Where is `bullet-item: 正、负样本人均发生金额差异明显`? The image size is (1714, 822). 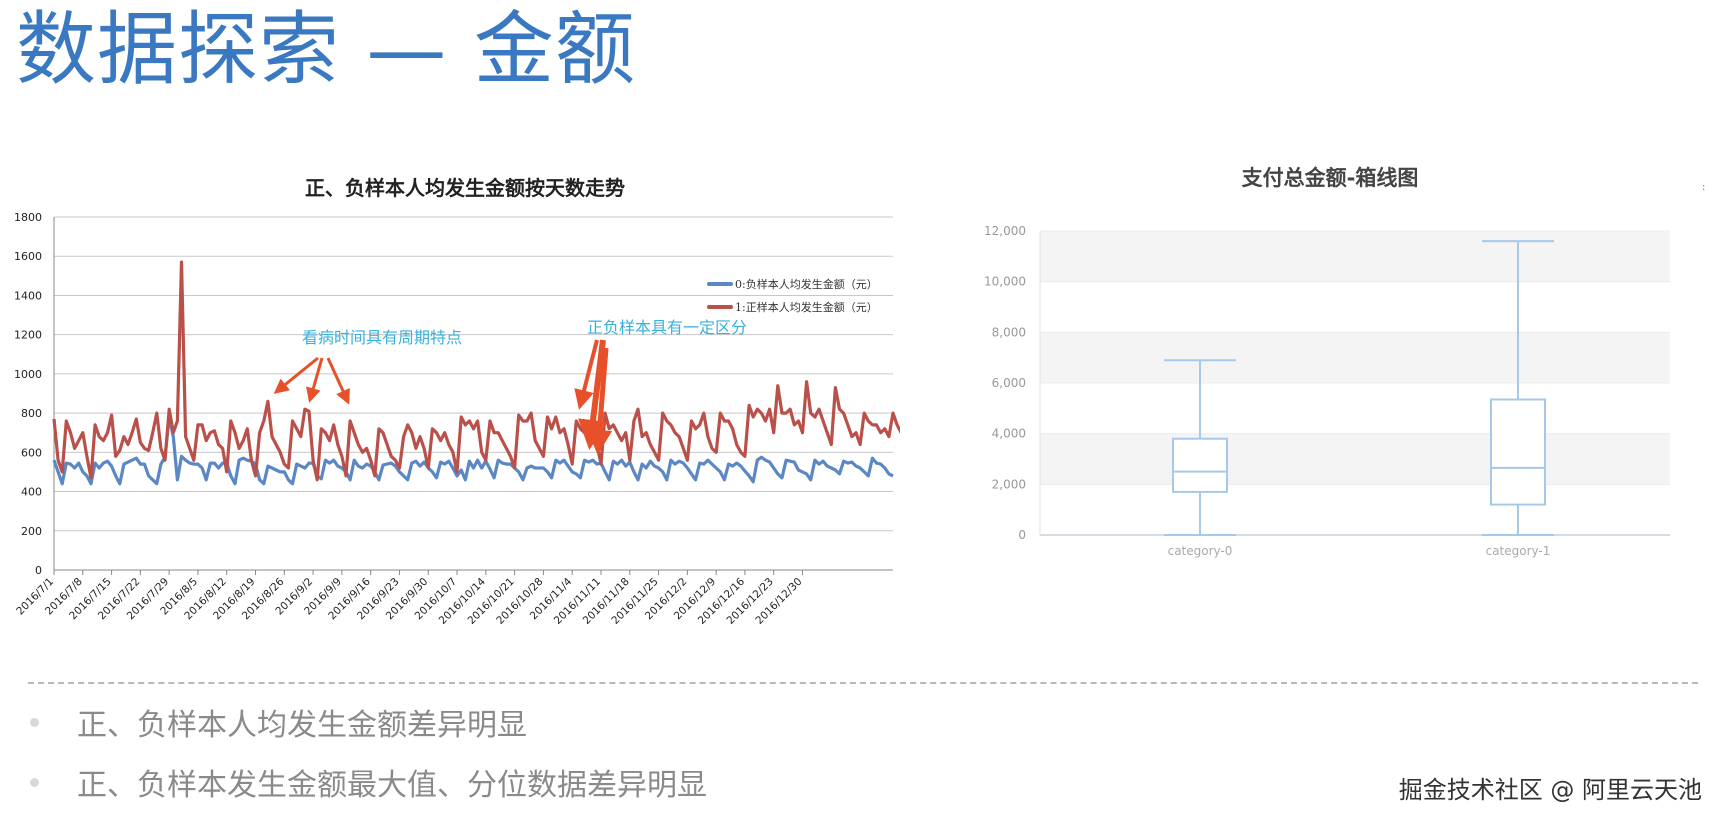 bullet-item: 正、负样本人均发生金额差异明显 is located at coordinates (278, 722).